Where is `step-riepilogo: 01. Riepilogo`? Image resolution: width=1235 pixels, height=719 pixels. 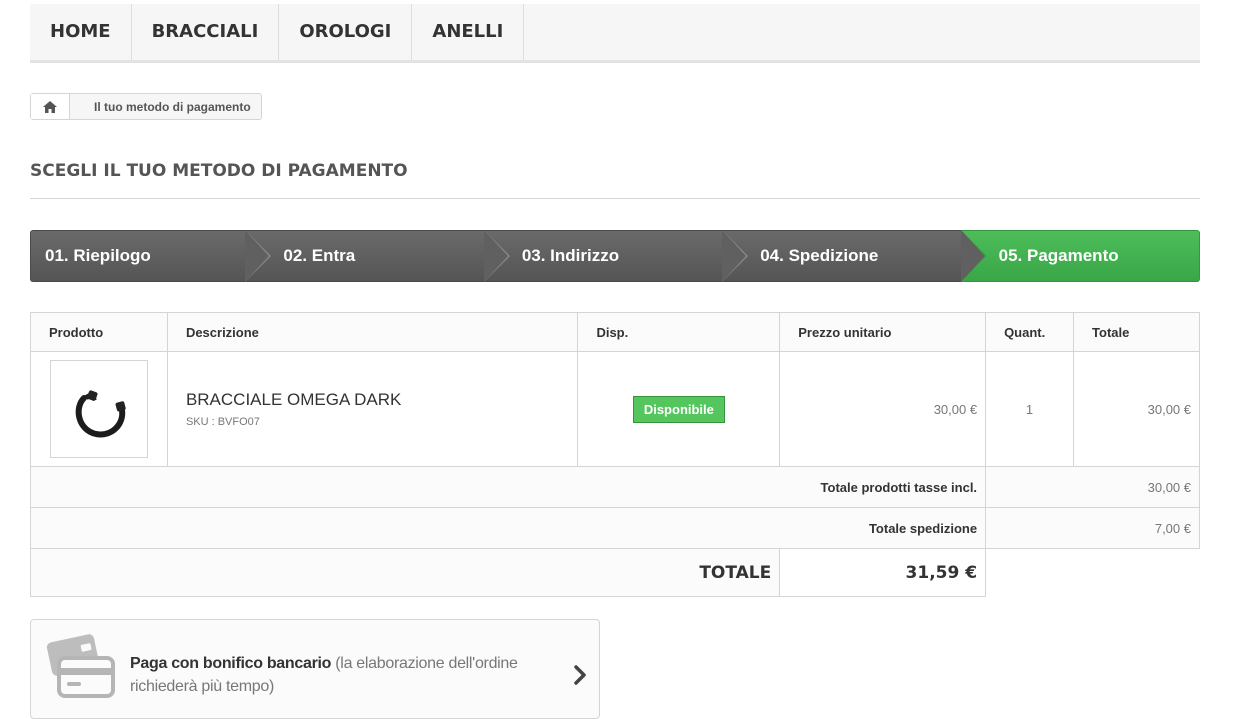 step-riepilogo: 01. Riepilogo is located at coordinates (151, 256).